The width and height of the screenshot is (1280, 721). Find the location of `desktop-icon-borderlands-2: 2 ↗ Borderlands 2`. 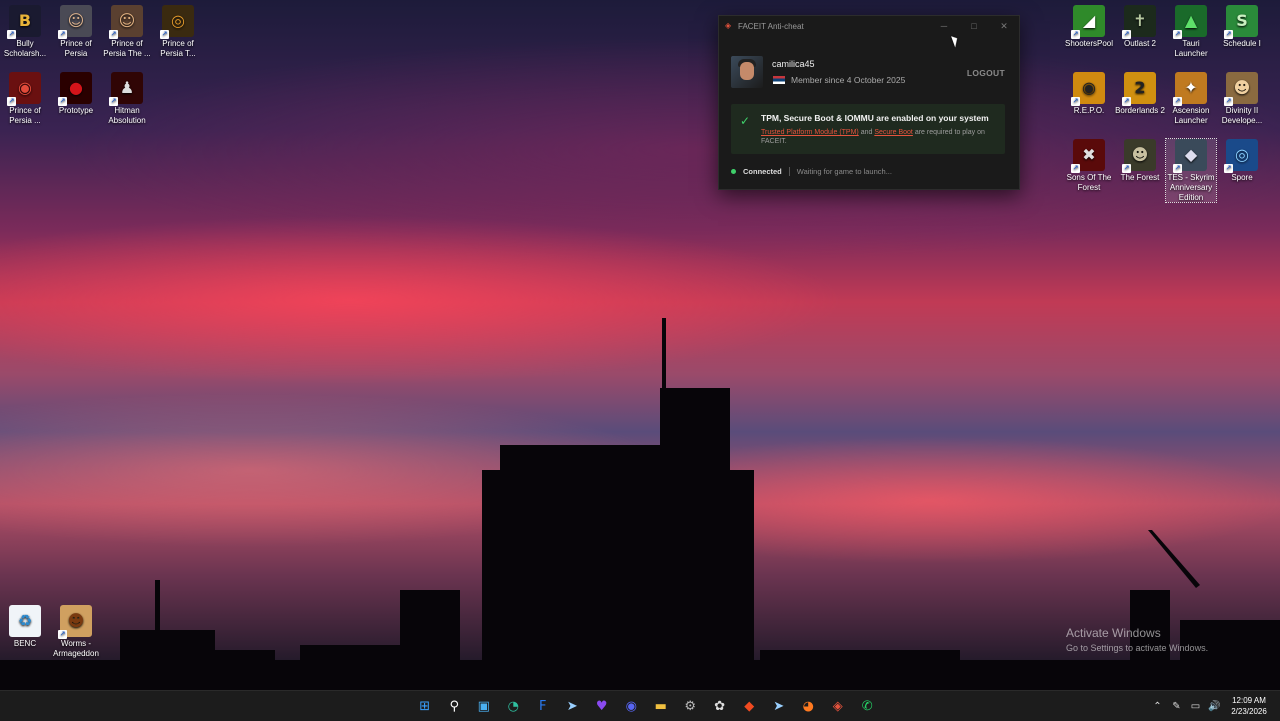

desktop-icon-borderlands-2: 2 ↗ Borderlands 2 is located at coordinates (1140, 94).